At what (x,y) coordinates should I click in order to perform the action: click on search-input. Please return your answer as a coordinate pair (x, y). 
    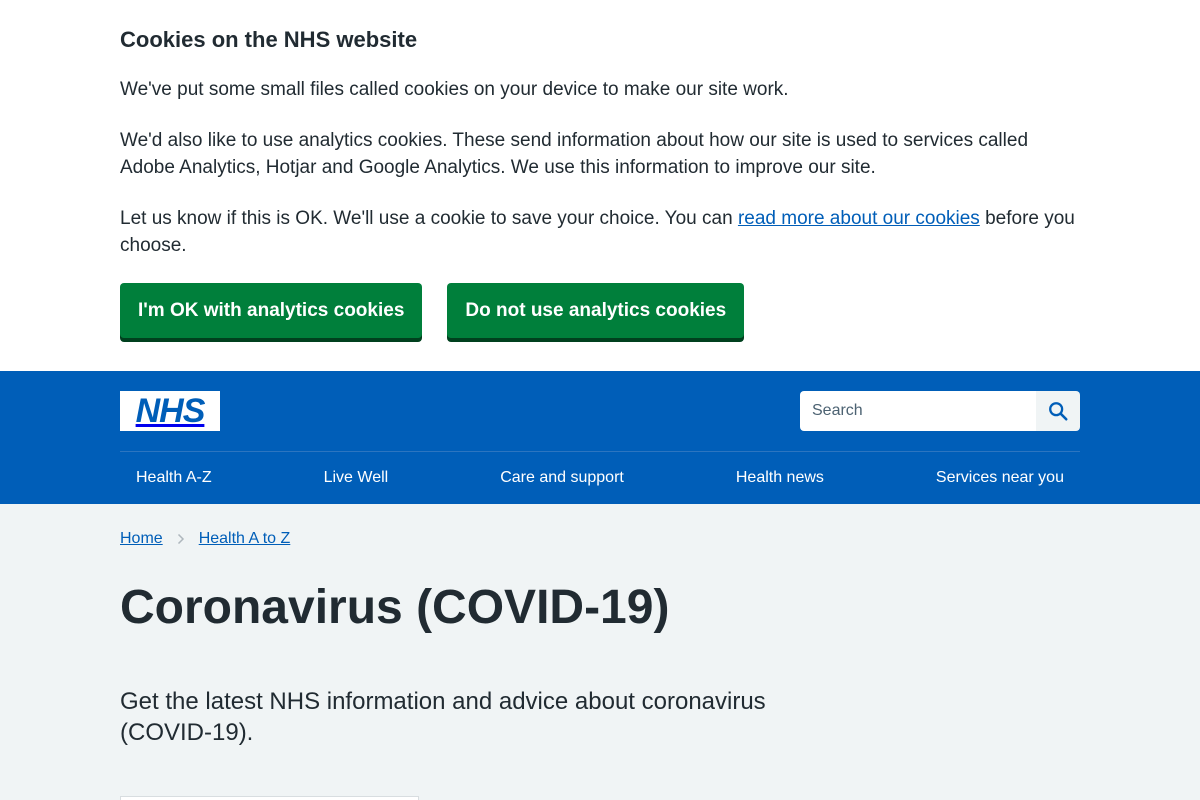
    Looking at the image, I should click on (918, 411).